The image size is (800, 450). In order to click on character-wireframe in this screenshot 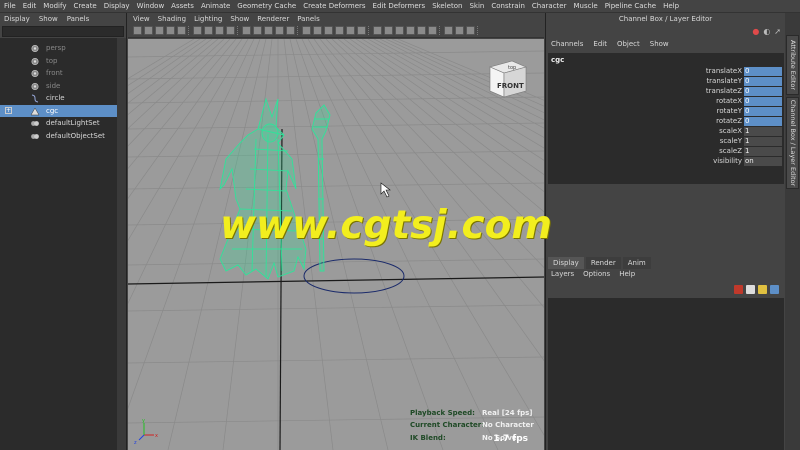, I will do `click(275, 188)`.